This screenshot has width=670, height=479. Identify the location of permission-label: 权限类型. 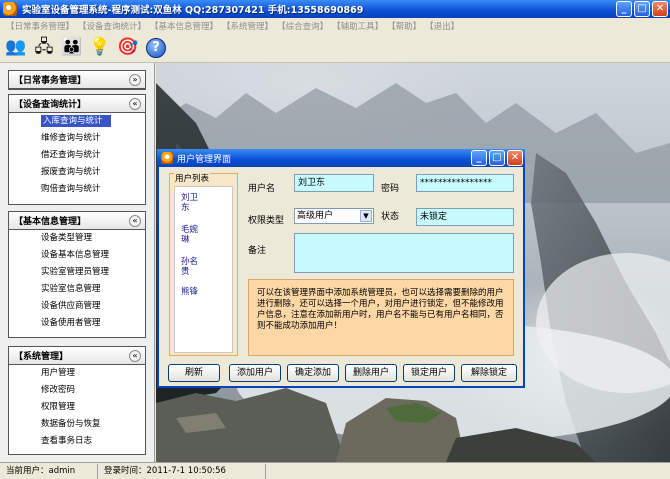
(266, 221).